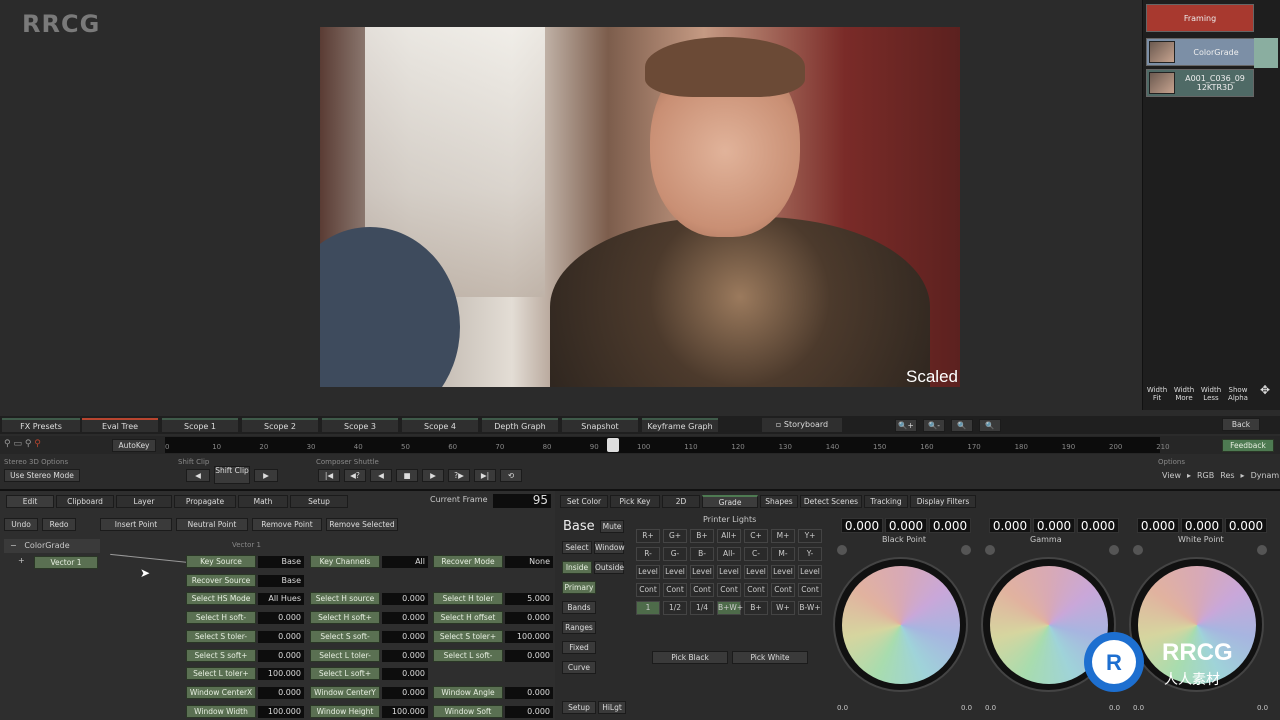 This screenshot has width=1280, height=720. I want to click on printer-light-button: G+, so click(675, 536).